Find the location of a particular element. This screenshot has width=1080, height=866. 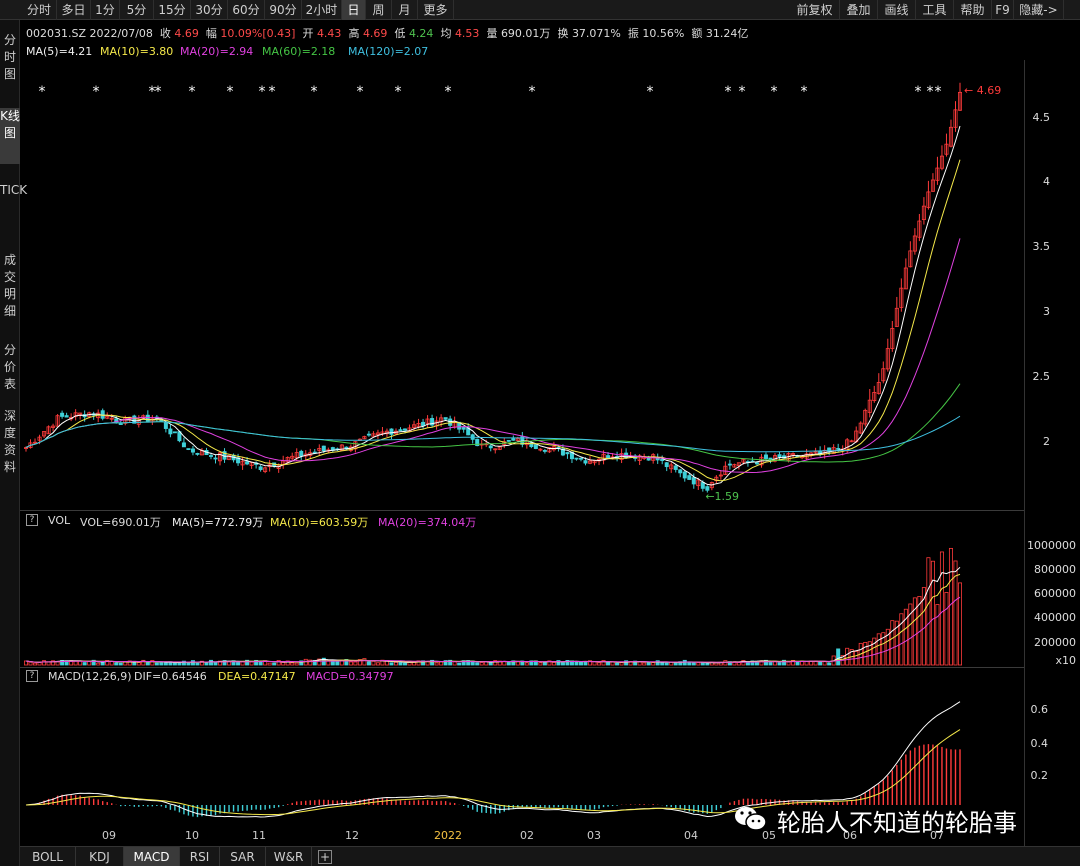

sidebar-item-3: 成交明细 is located at coordinates (10, 290).